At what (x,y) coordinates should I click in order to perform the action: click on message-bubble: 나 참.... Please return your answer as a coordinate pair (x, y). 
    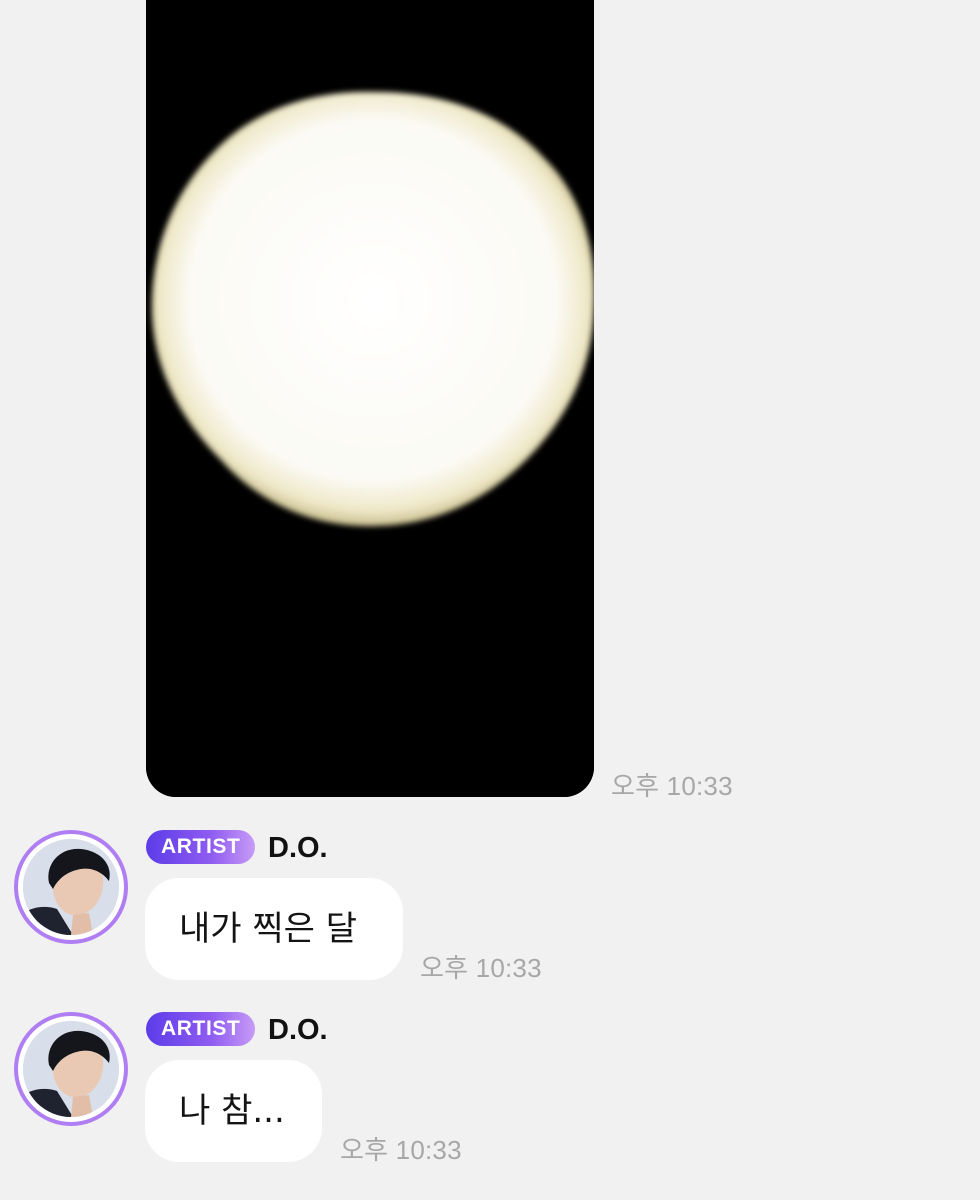
    Looking at the image, I should click on (233, 1111).